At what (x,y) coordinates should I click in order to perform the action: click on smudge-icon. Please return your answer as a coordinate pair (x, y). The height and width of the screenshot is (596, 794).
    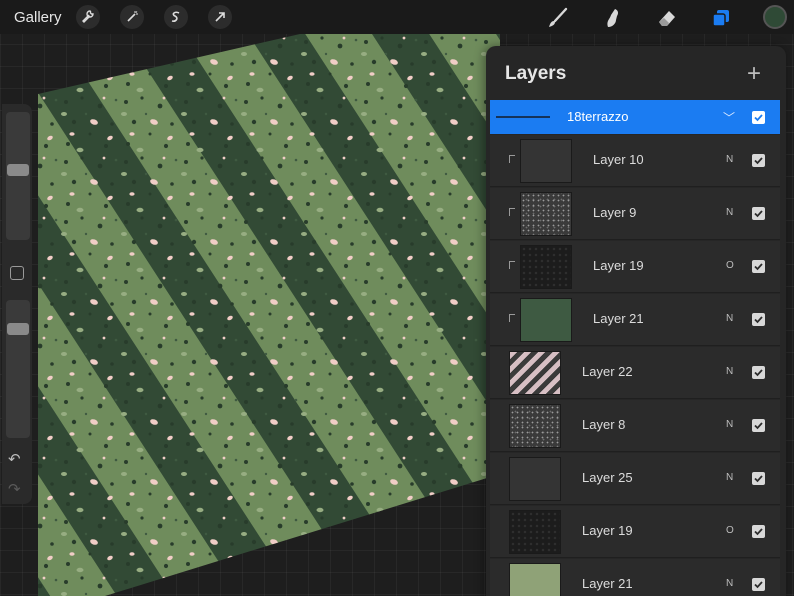
    Looking at the image, I should click on (613, 18).